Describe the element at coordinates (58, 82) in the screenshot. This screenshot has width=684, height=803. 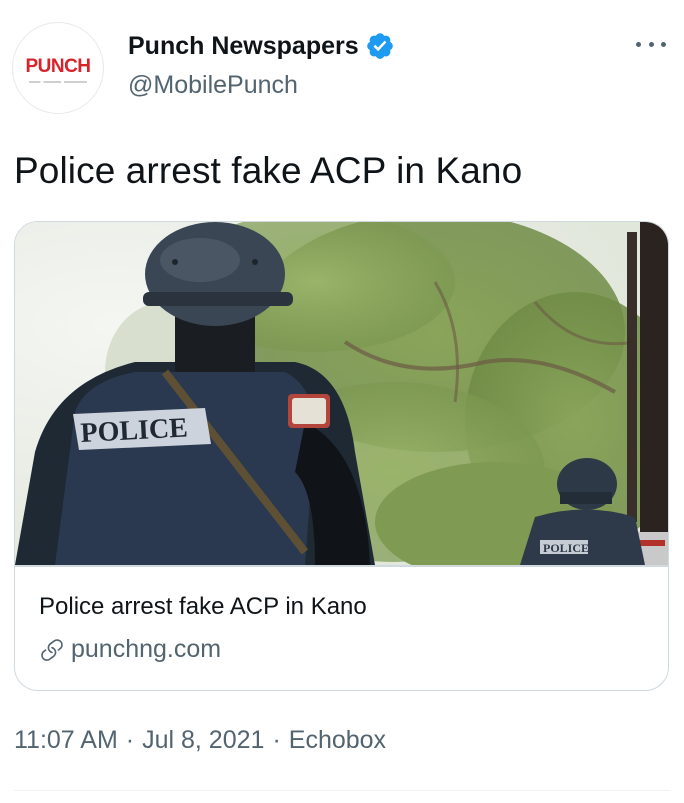
I see `logo-tagline-line` at that location.